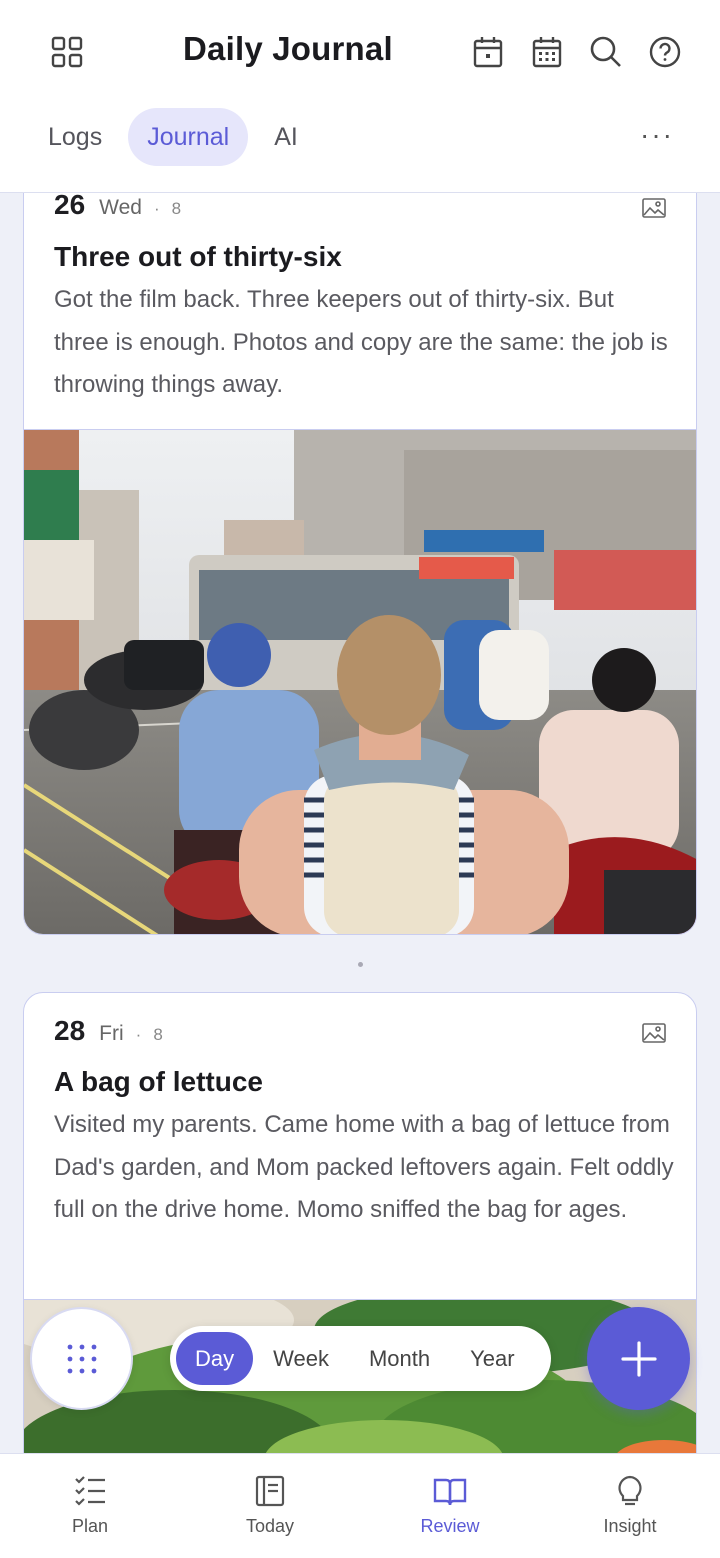 The width and height of the screenshot is (720, 1558). Describe the element at coordinates (286, 137) in the screenshot. I see `tab-ai: AI` at that location.